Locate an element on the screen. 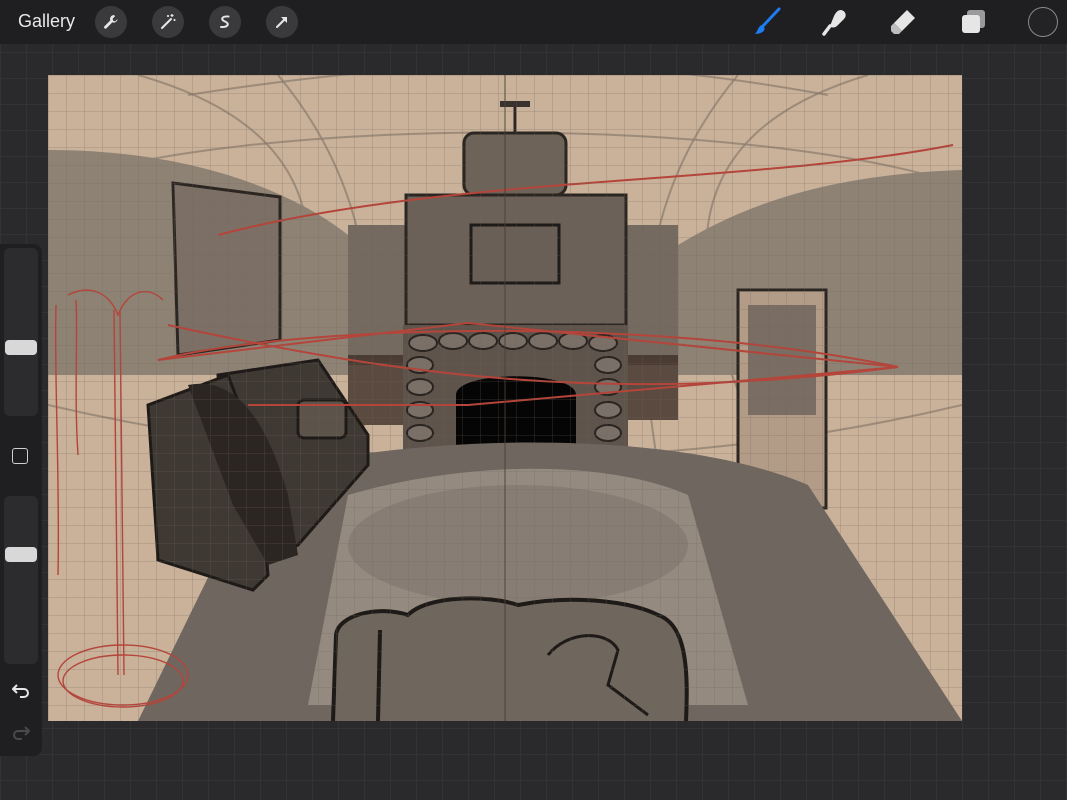  magic-wand-icon is located at coordinates (168, 21).